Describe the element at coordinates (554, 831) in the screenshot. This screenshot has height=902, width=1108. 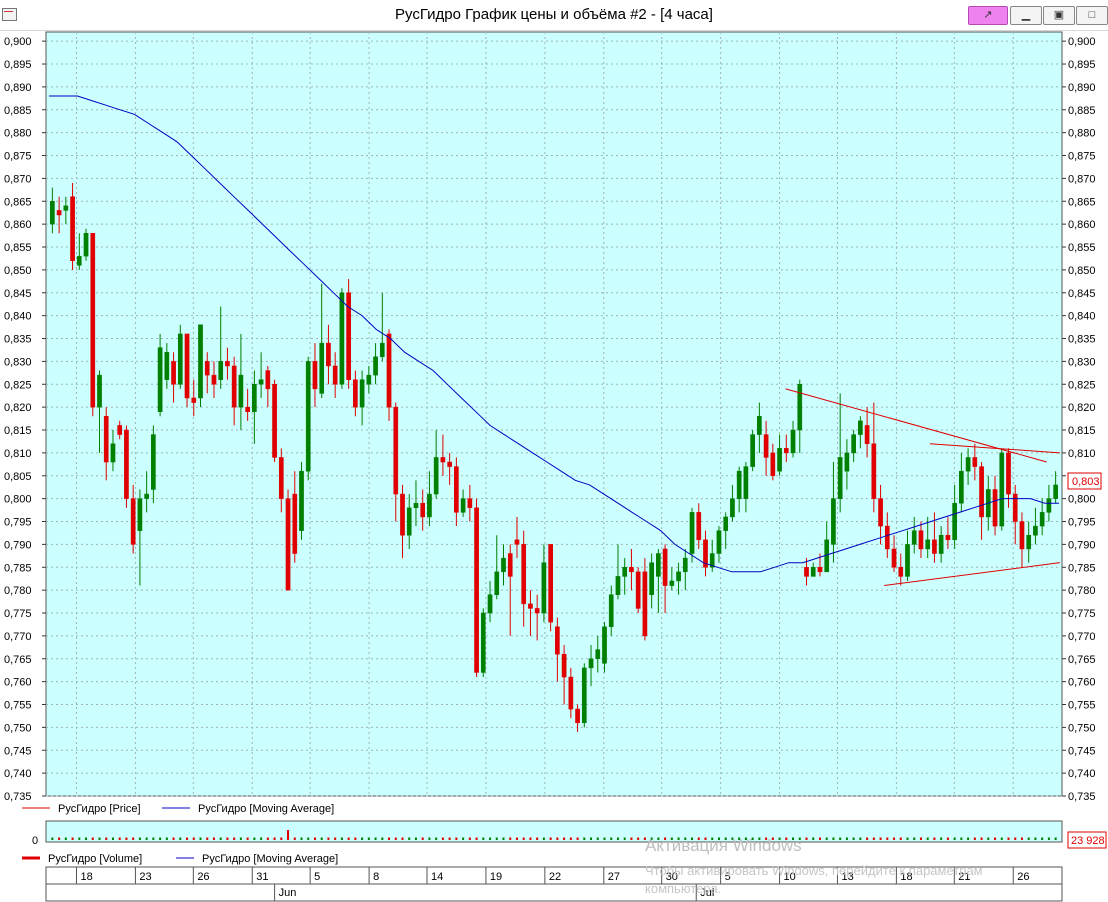
I see `volume-panel` at that location.